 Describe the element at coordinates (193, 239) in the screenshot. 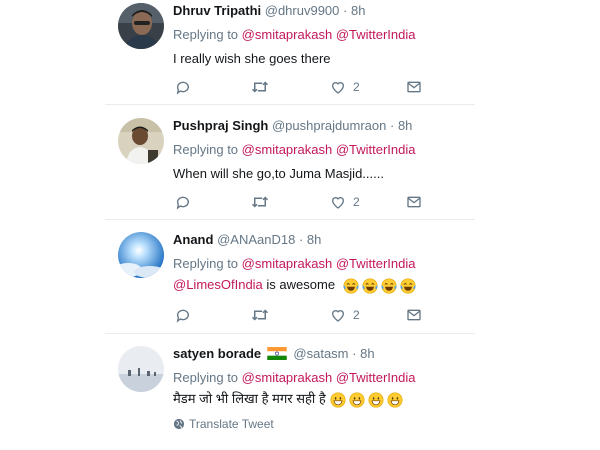

I see `display-name: Anand` at that location.